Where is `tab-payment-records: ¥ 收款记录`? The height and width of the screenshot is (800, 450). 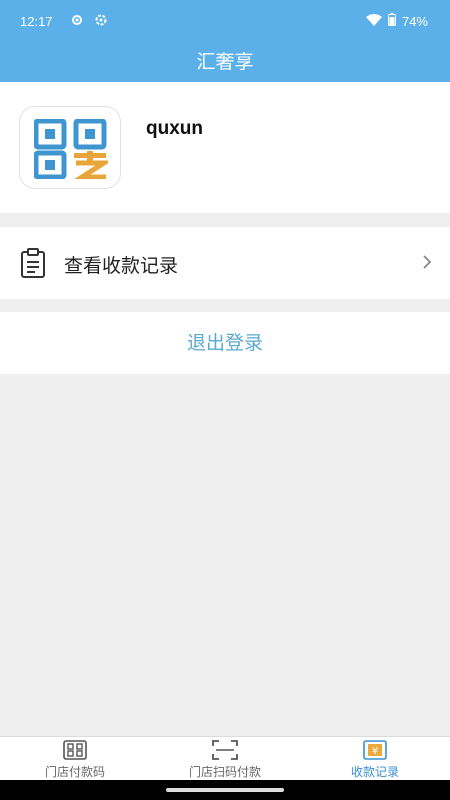 tab-payment-records: ¥ 收款记录 is located at coordinates (375, 759).